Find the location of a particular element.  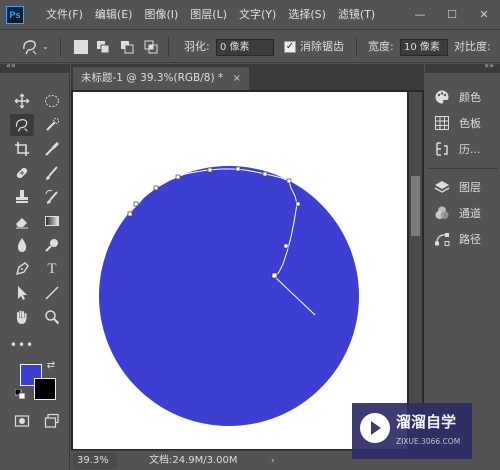

path-selection-icon is located at coordinates (22, 293).